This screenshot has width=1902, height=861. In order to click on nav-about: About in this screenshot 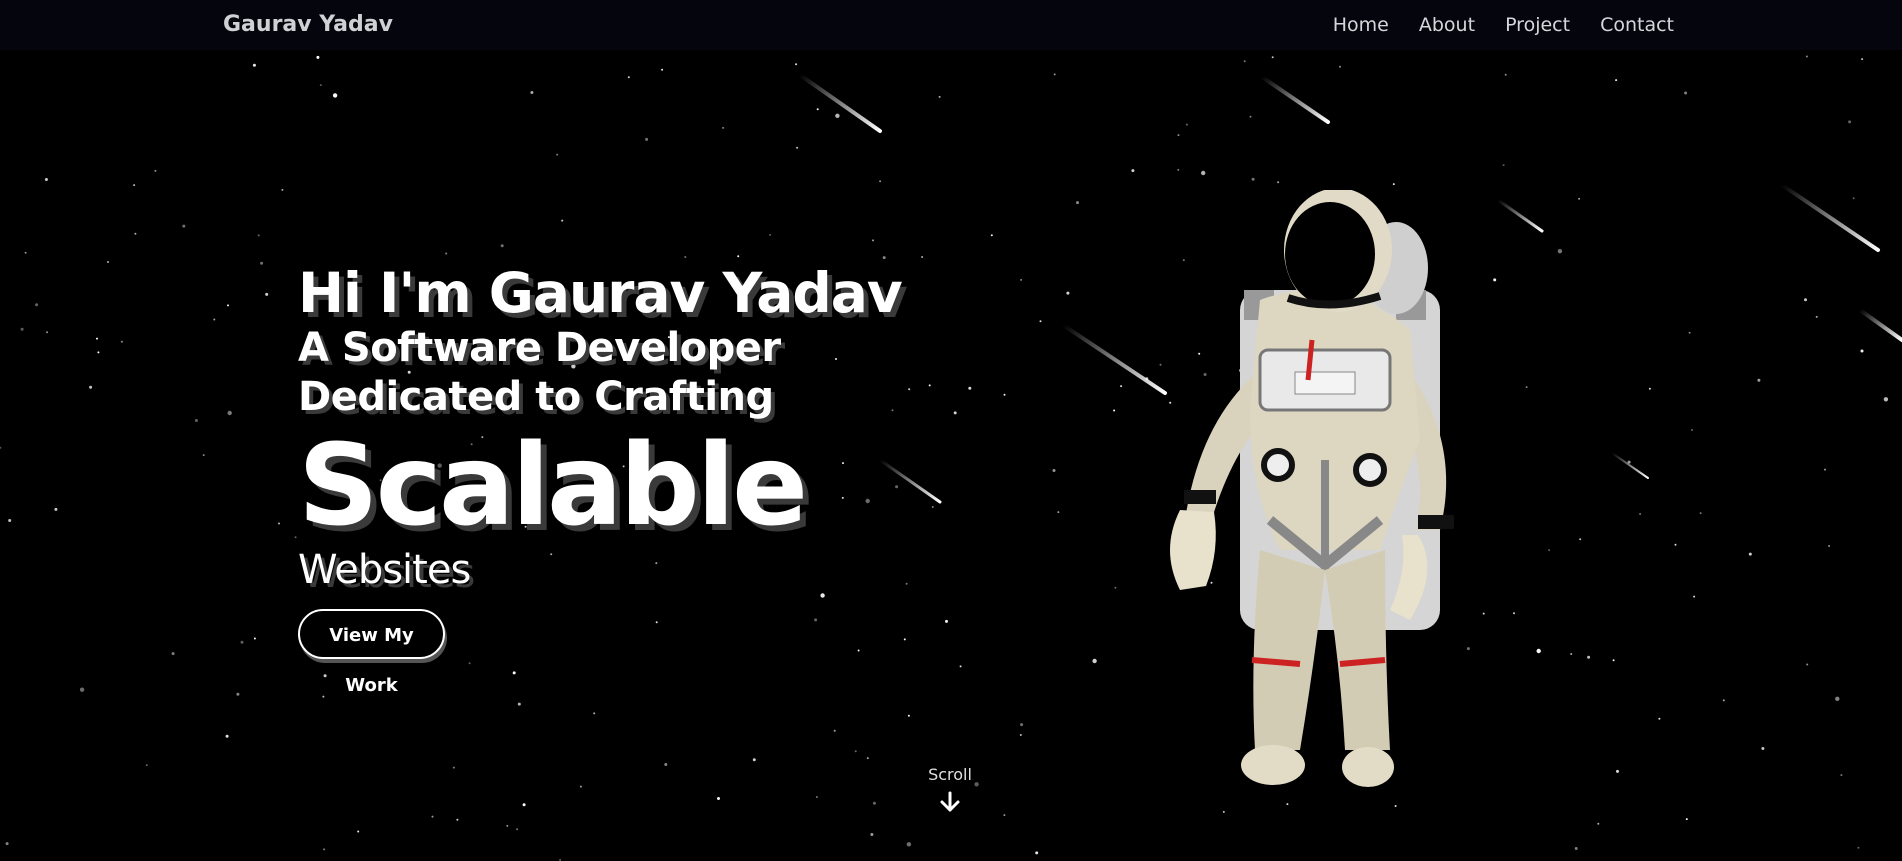, I will do `click(1447, 25)`.